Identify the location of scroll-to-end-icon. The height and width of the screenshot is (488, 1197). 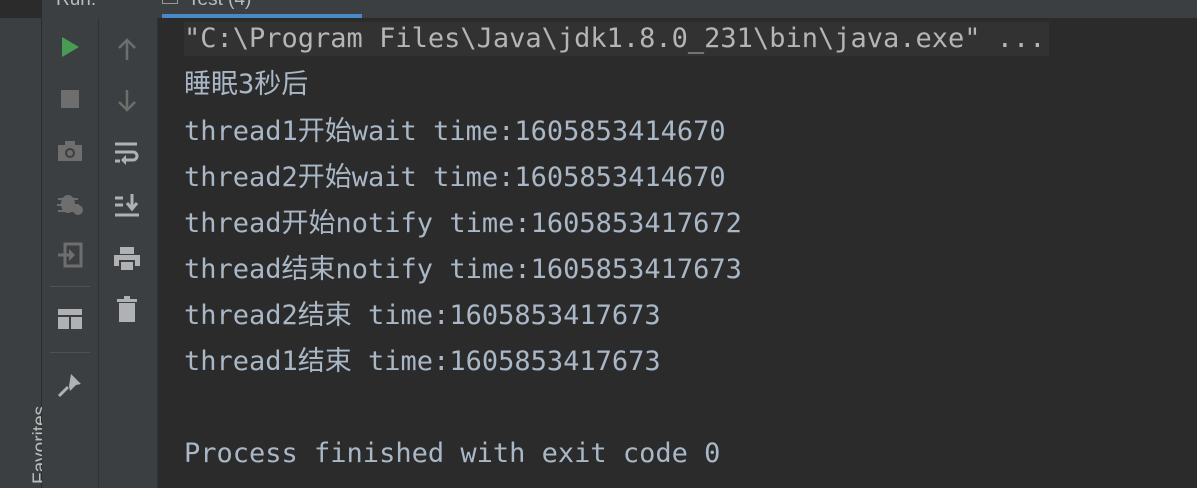
(127, 205).